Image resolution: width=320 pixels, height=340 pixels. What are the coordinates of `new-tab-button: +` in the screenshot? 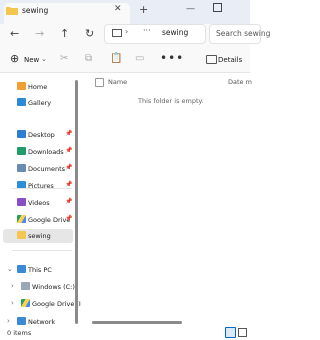 It's located at (143, 9).